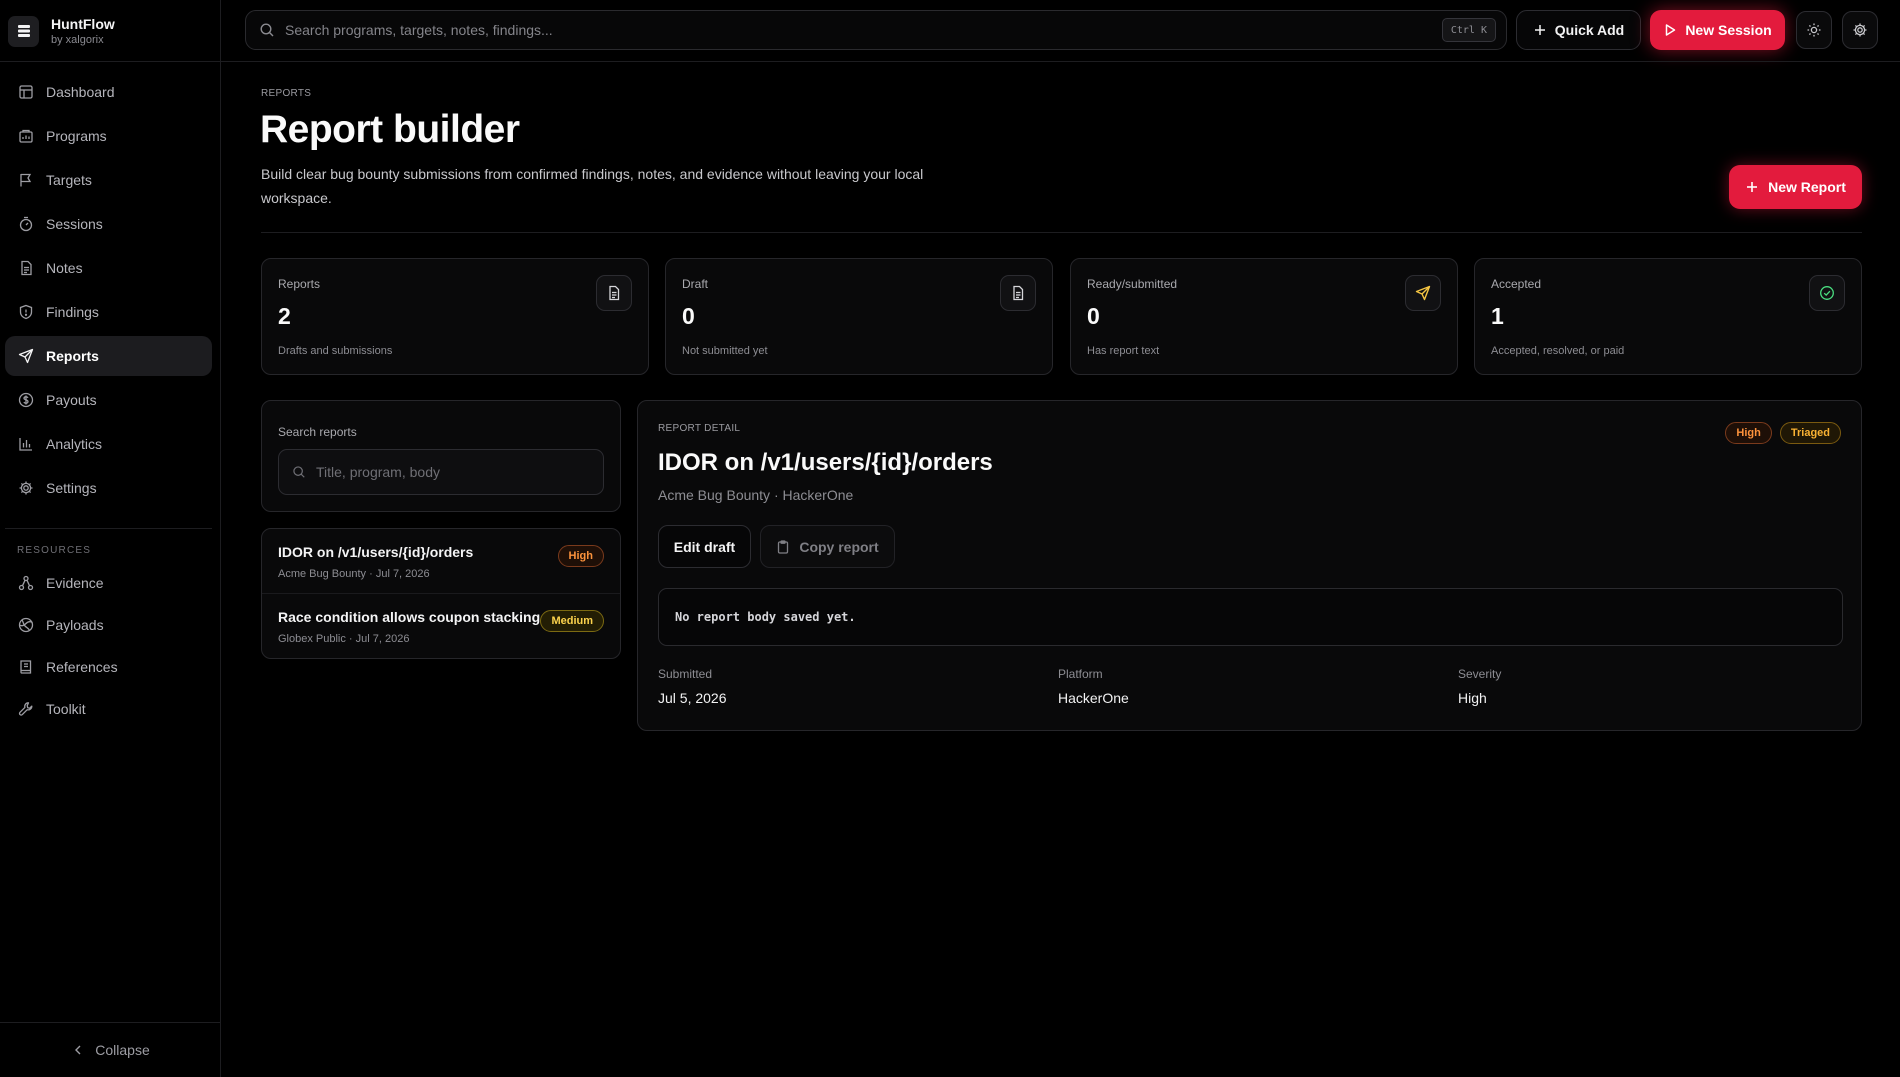 Image resolution: width=1900 pixels, height=1077 pixels. What do you see at coordinates (80, 92) in the screenshot?
I see `sidebar-item-label: Dashboard` at bounding box center [80, 92].